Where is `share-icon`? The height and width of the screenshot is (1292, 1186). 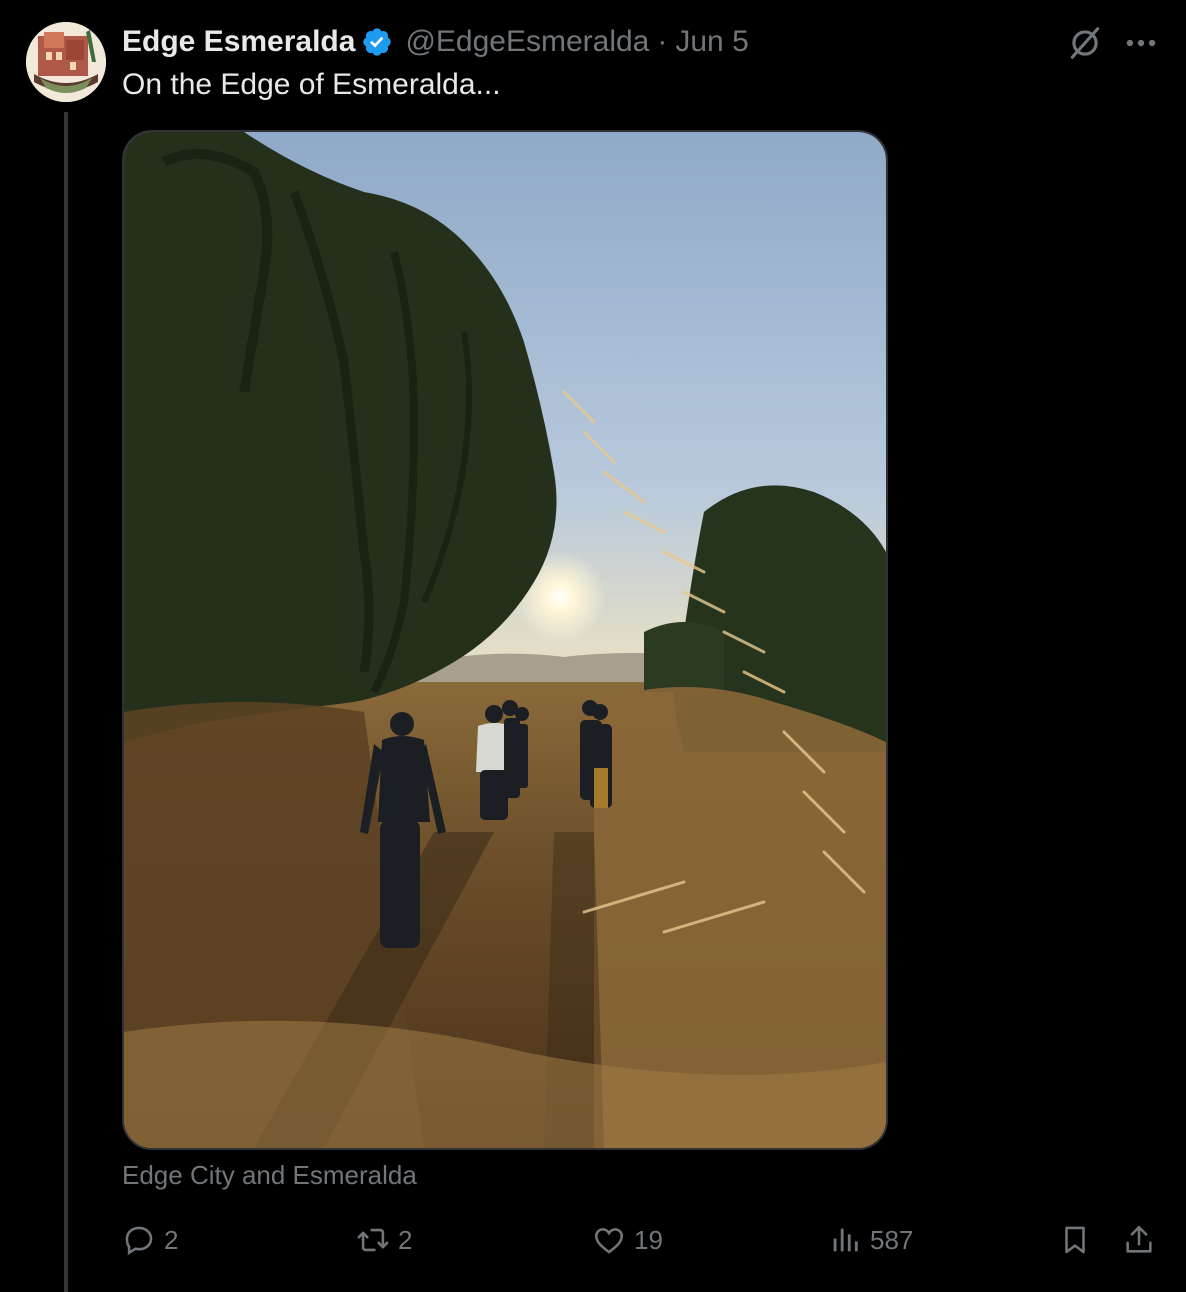 share-icon is located at coordinates (1139, 1239).